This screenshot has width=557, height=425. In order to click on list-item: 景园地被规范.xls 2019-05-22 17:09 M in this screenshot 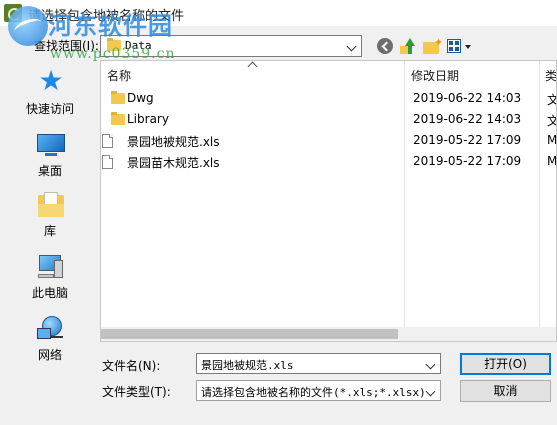, I will do `click(329, 140)`.